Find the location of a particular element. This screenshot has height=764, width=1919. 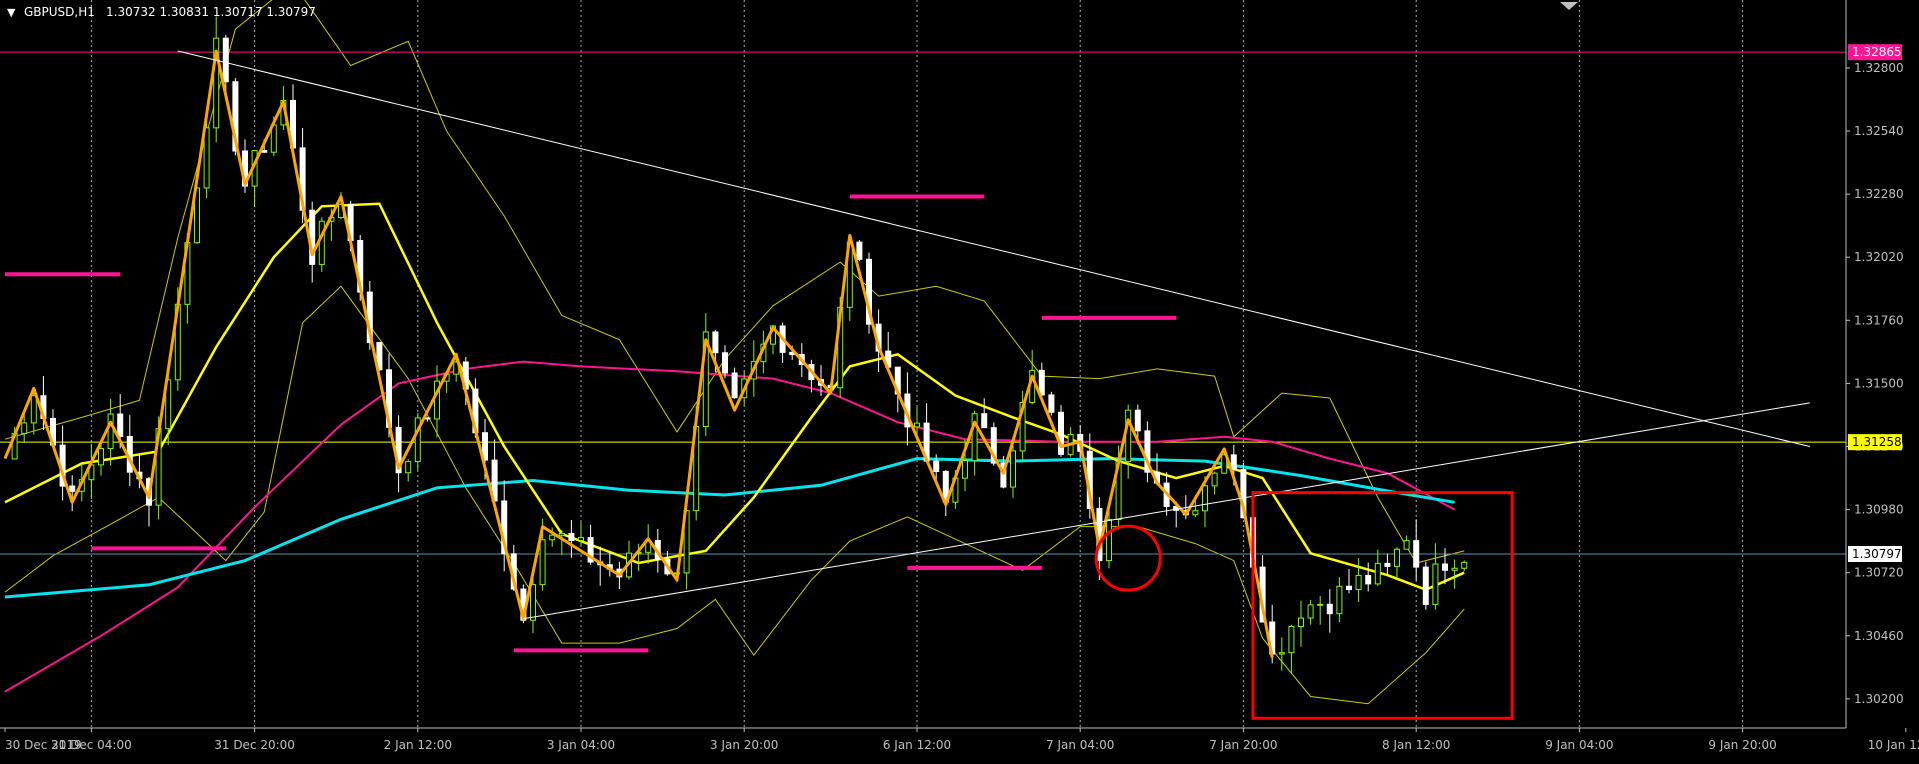

price-tick-label: 1.32540 is located at coordinates (1879, 131).